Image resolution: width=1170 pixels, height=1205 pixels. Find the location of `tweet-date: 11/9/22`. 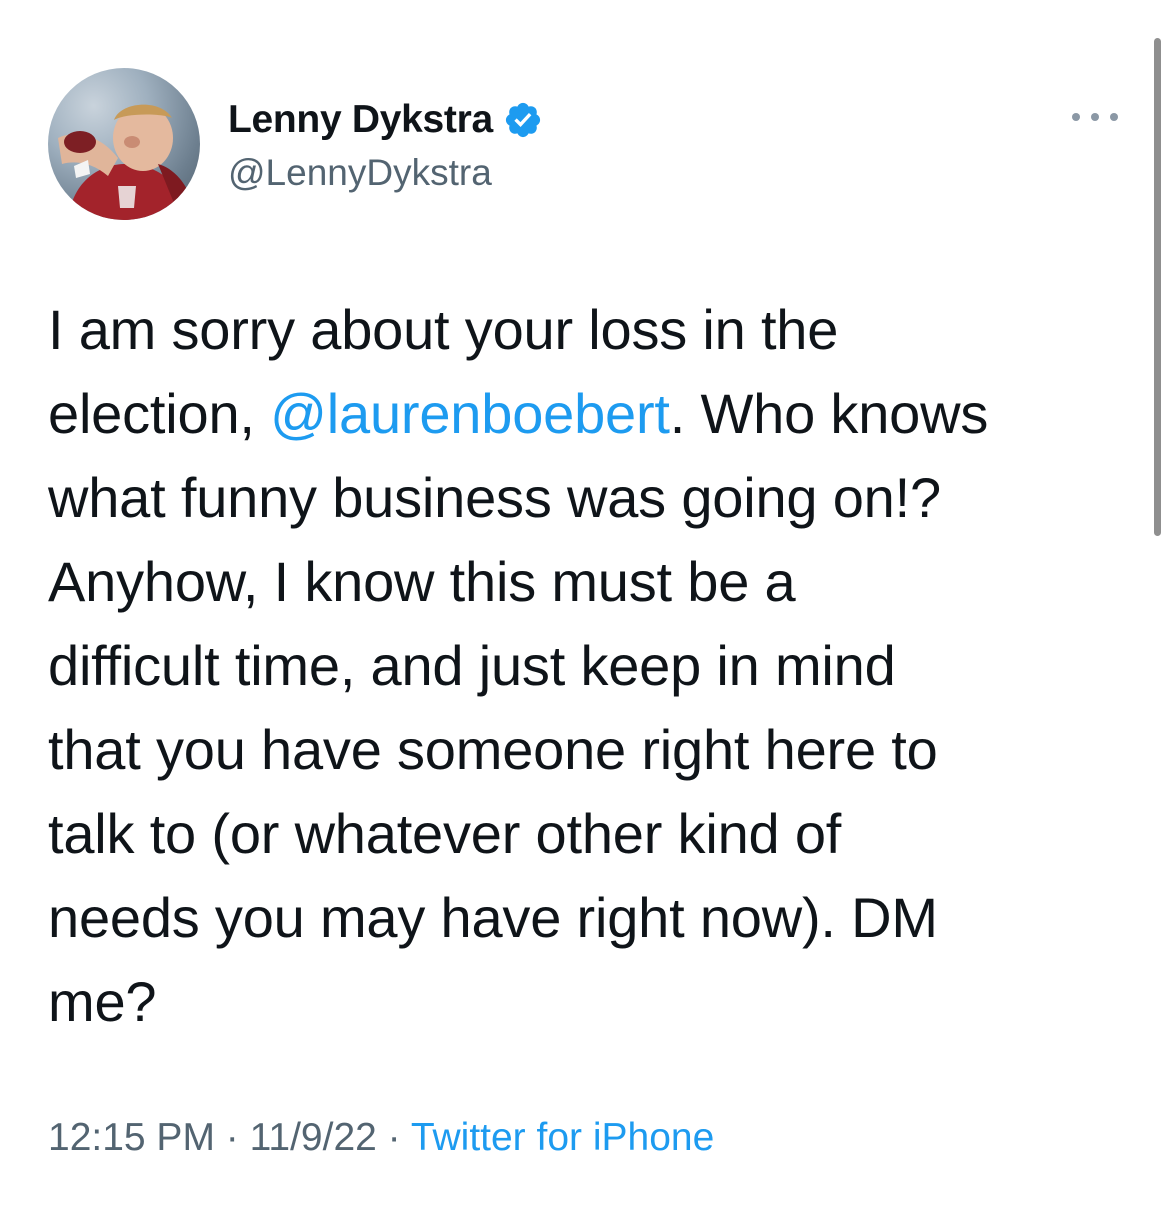

tweet-date: 11/9/22 is located at coordinates (313, 1137).